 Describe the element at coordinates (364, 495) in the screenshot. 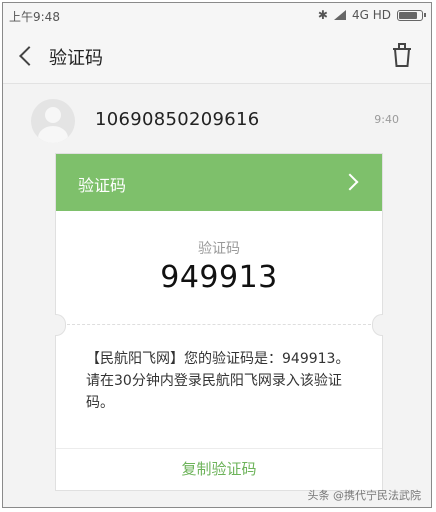

I see `watermark: 头条 @携代宁民法武院` at that location.